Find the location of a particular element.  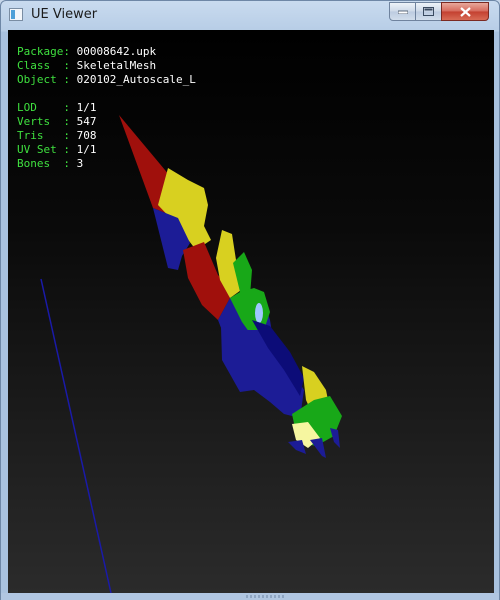

info-object: Object : 020102_Autoscale_L is located at coordinates (106, 80).